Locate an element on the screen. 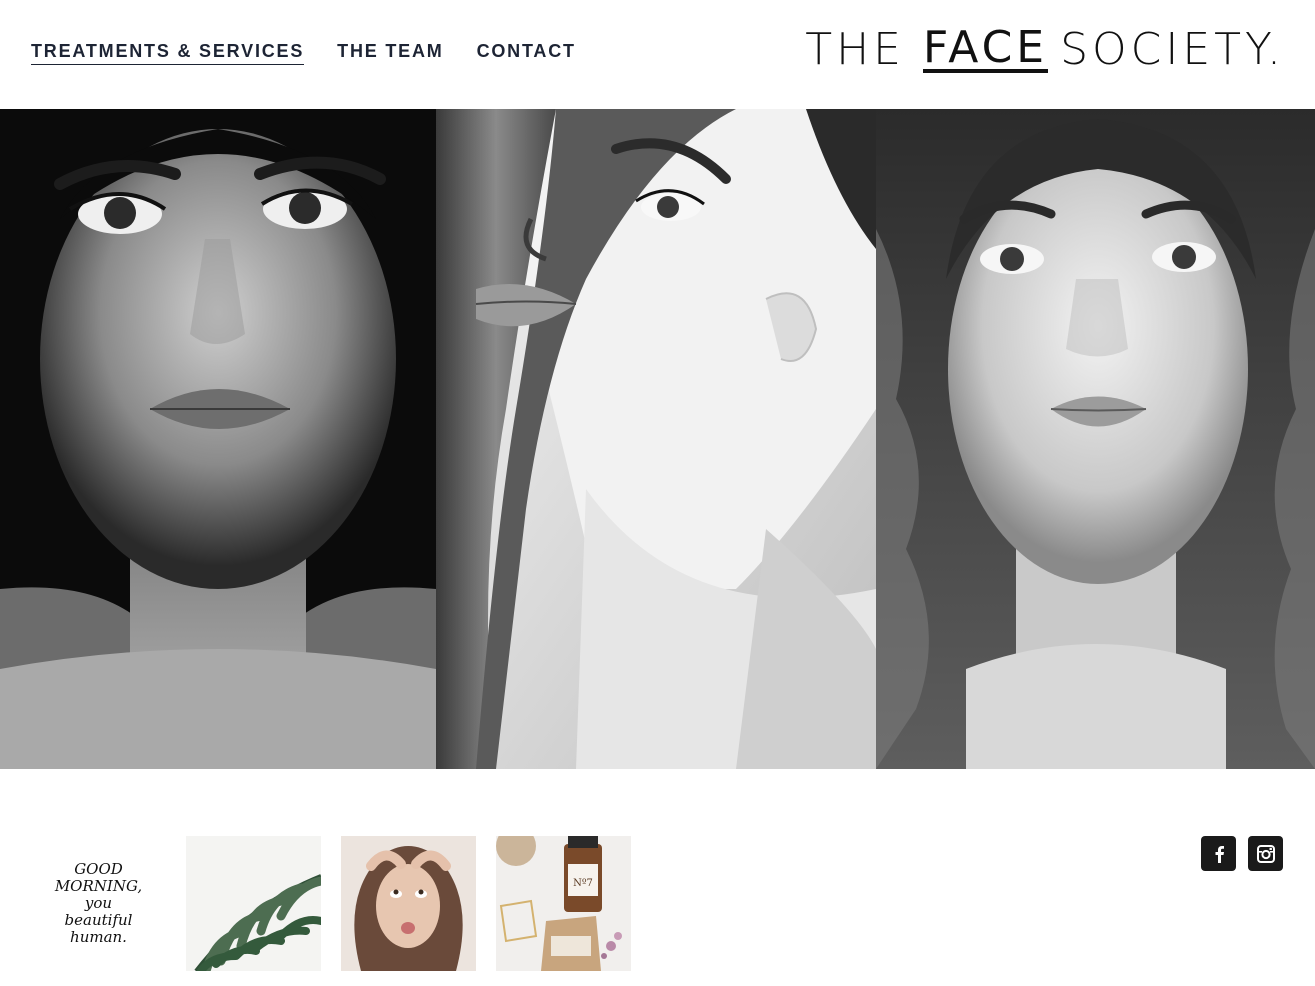 This screenshot has height=986, width=1315. thumbnail-skincare-products: Nº7 is located at coordinates (563, 903).